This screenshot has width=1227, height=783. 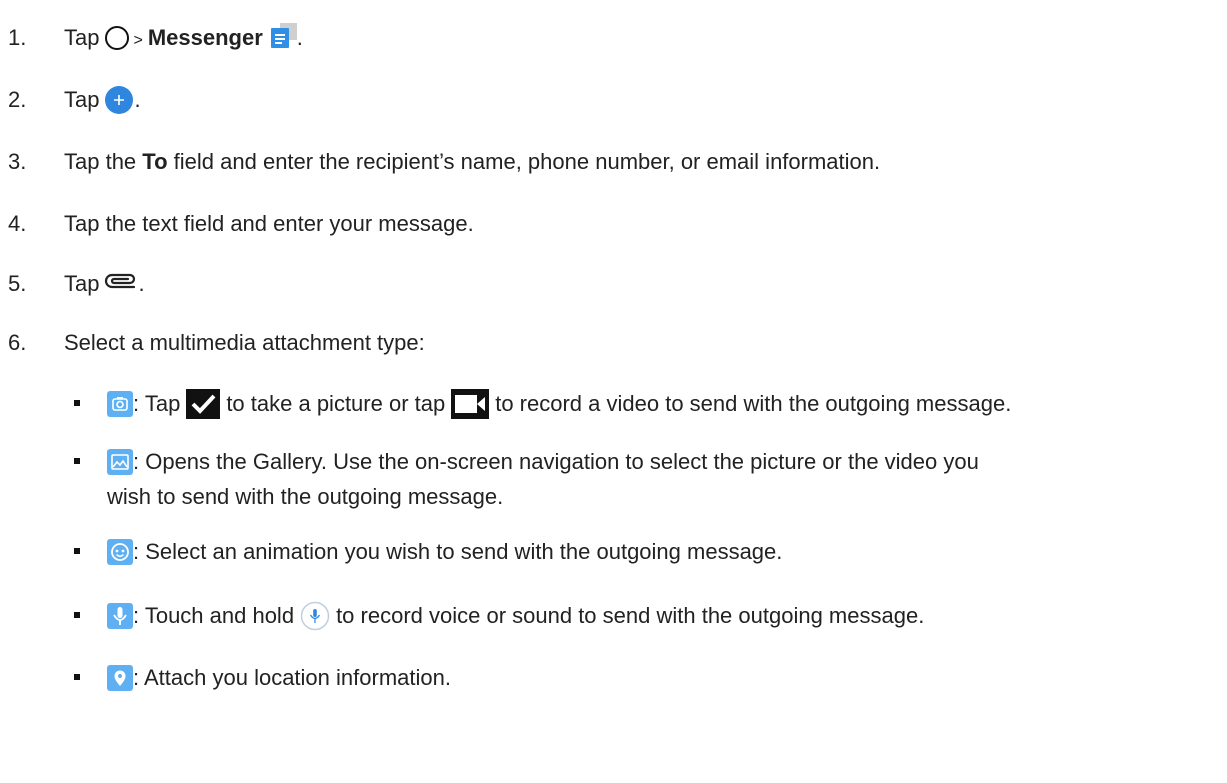 I want to click on step-text: Select a multimedia attachment type:, so click(x=244, y=342).